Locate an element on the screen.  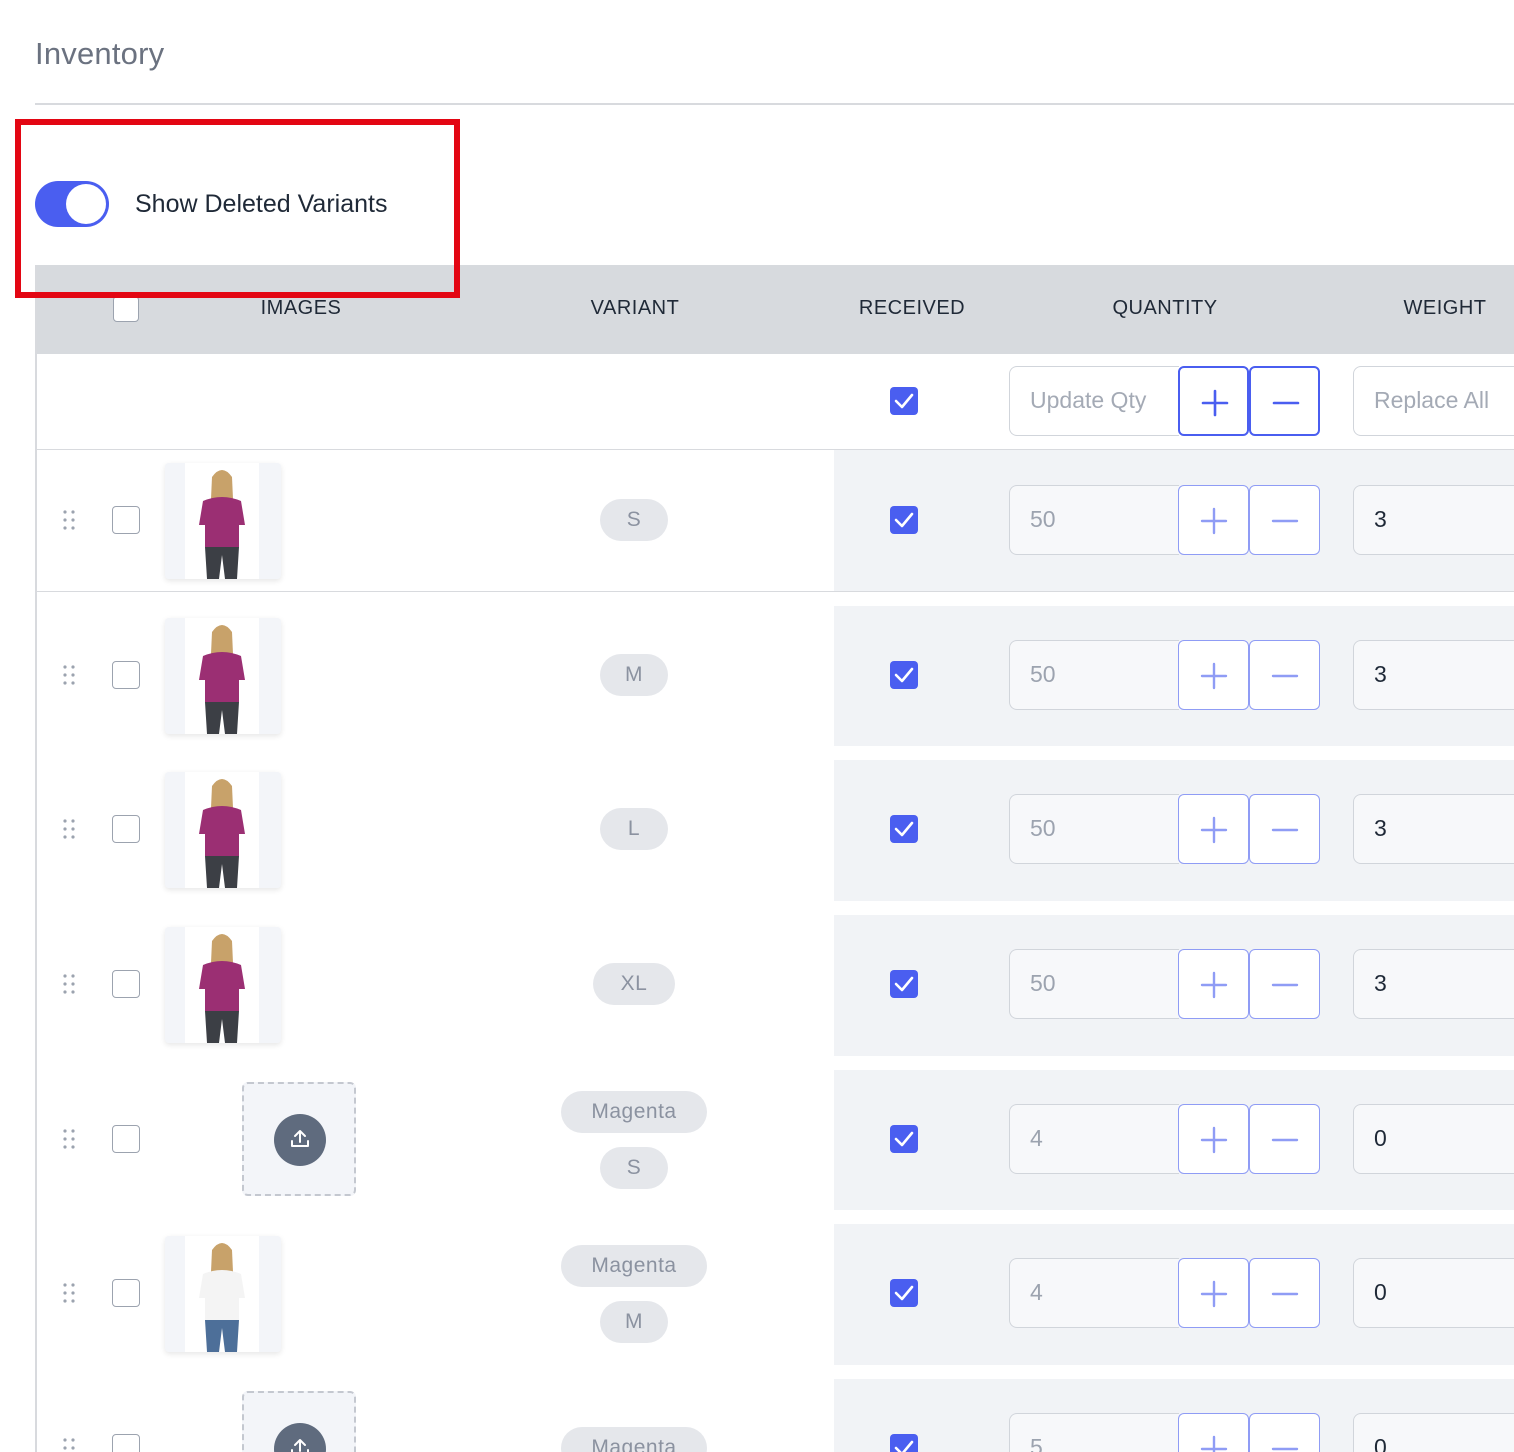
table-row: Magenta M 4 0 is located at coordinates (775, 1288).